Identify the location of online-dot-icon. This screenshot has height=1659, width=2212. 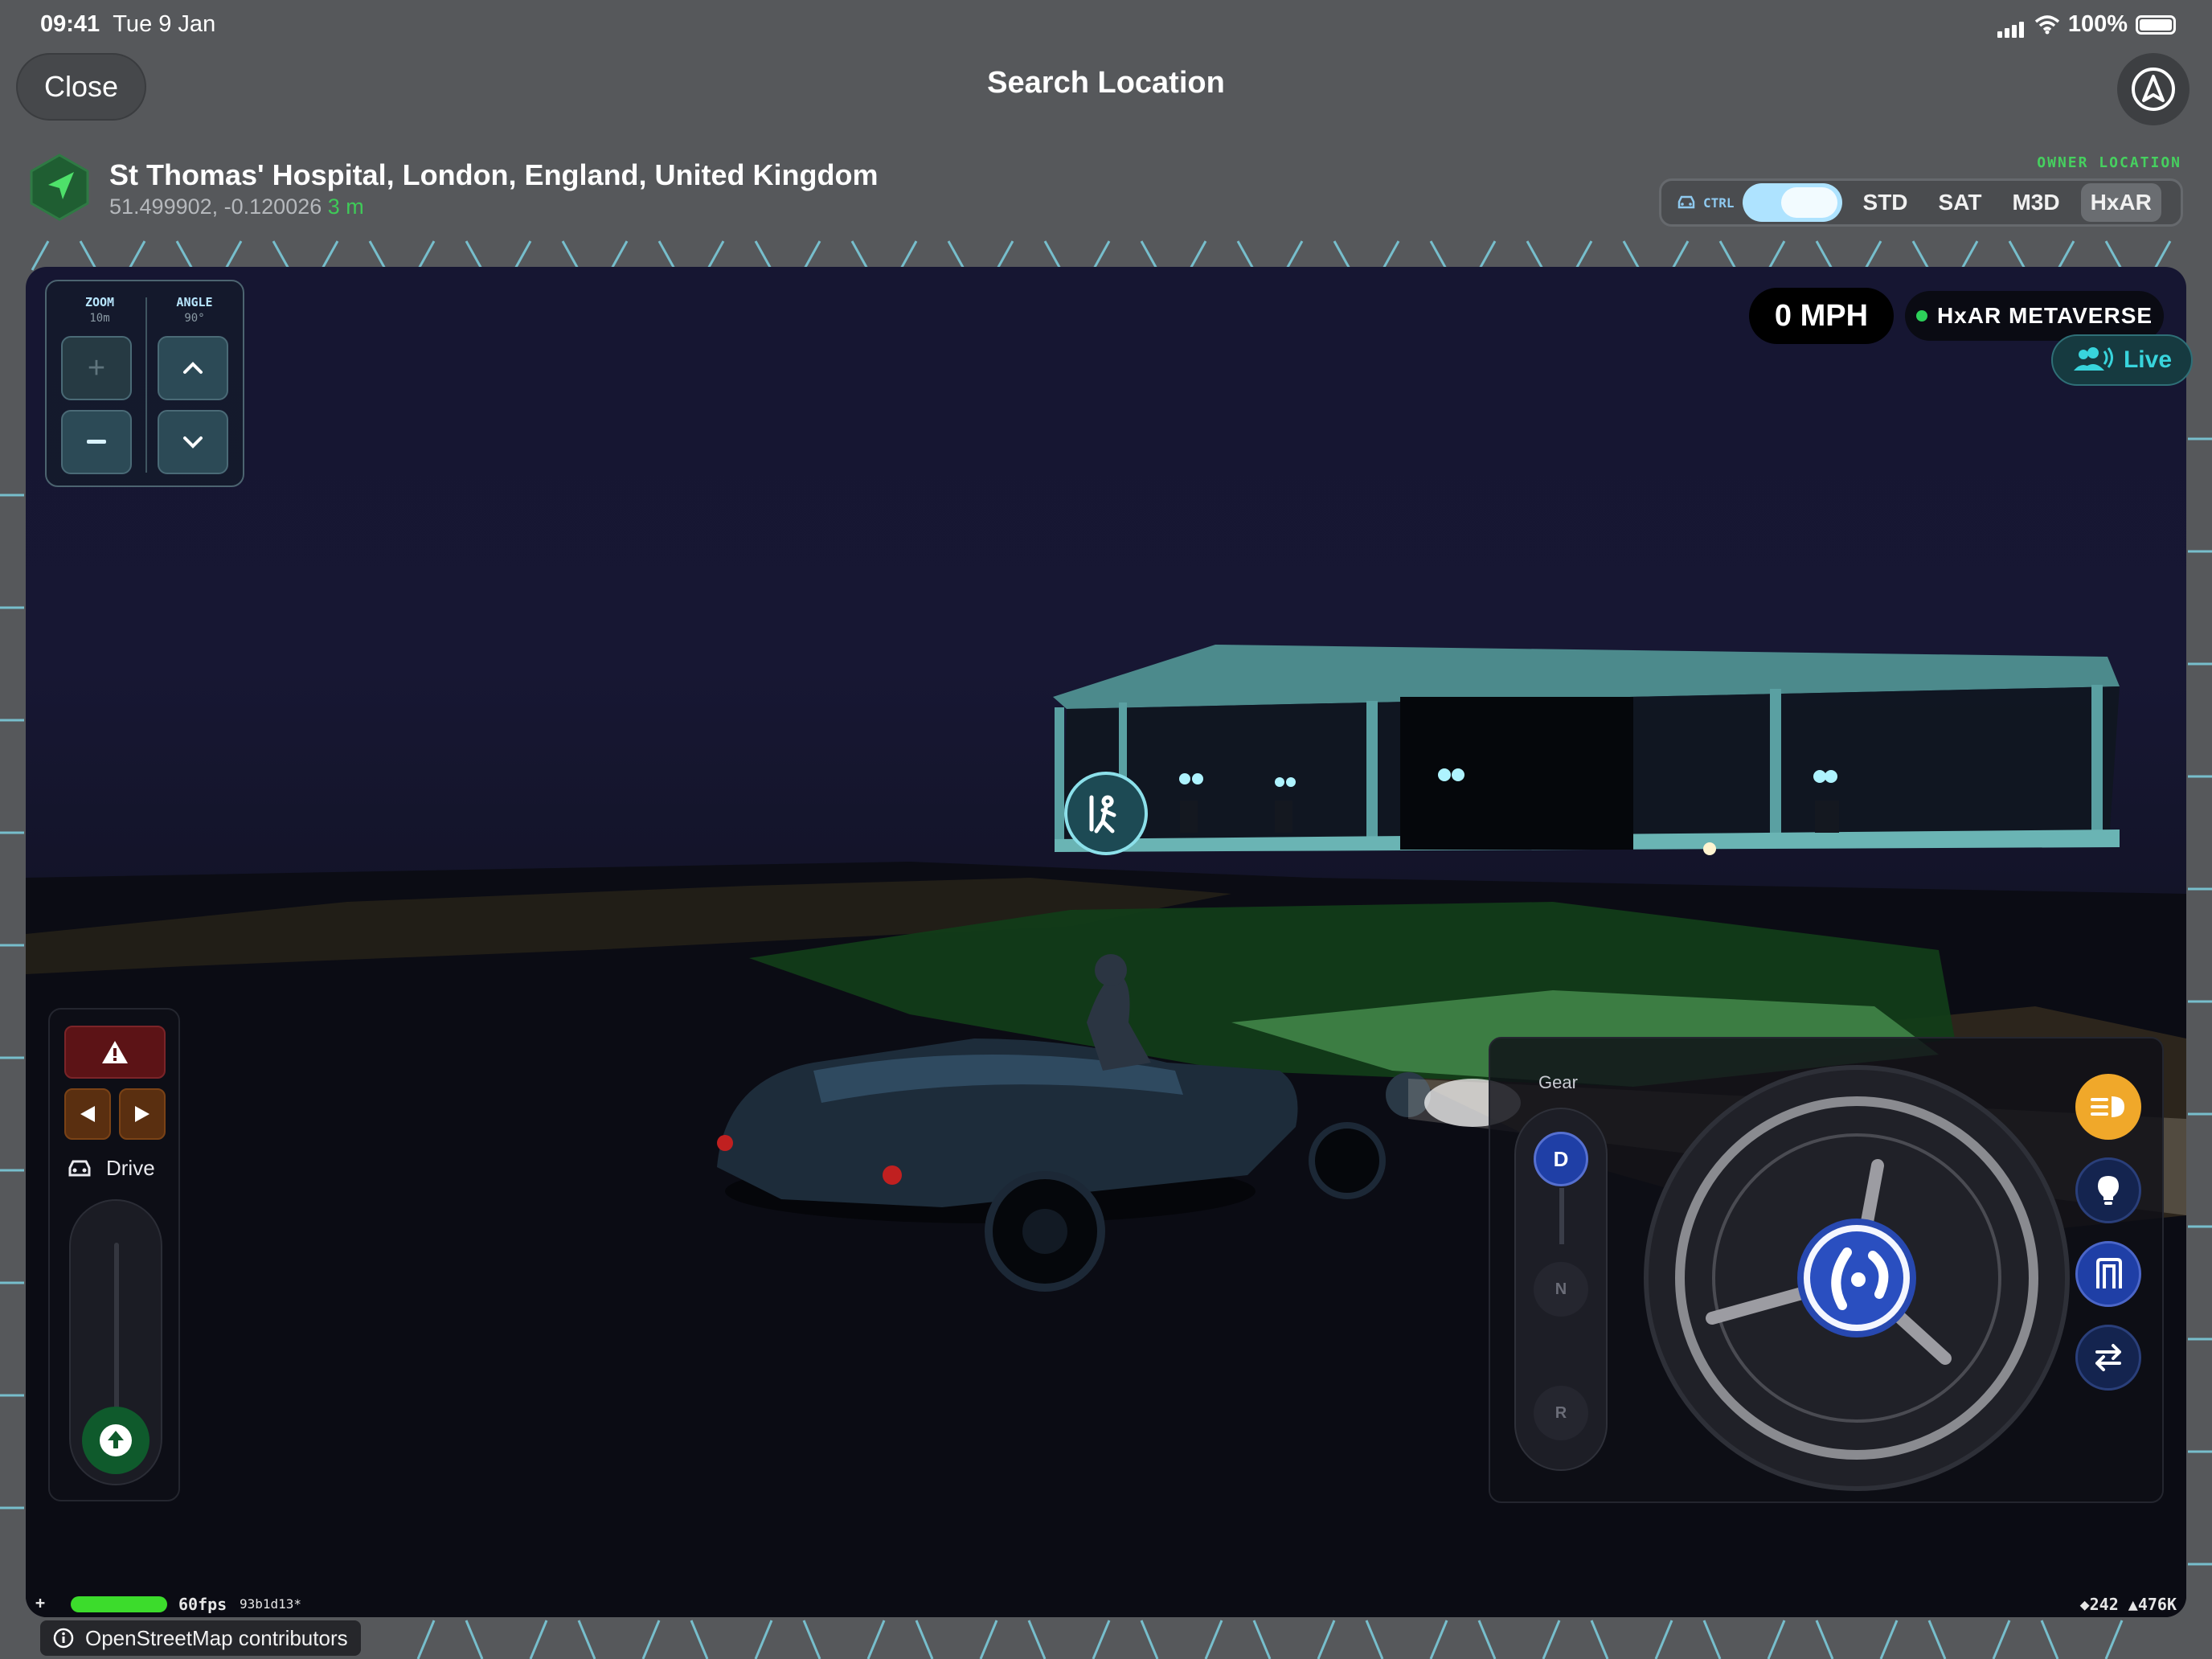
(1921, 316).